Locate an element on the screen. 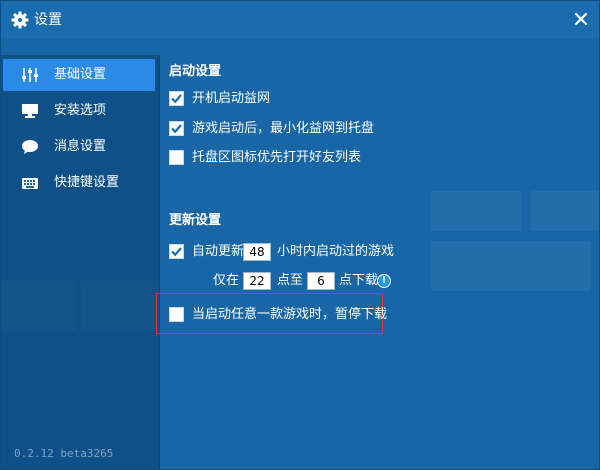  pause-download-checkbox is located at coordinates (176, 314).